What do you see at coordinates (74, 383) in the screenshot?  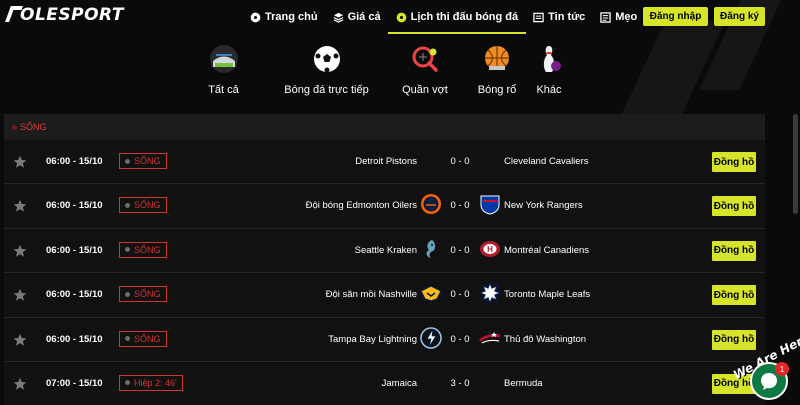 I see `match-time: 07:00 - 15/10` at bounding box center [74, 383].